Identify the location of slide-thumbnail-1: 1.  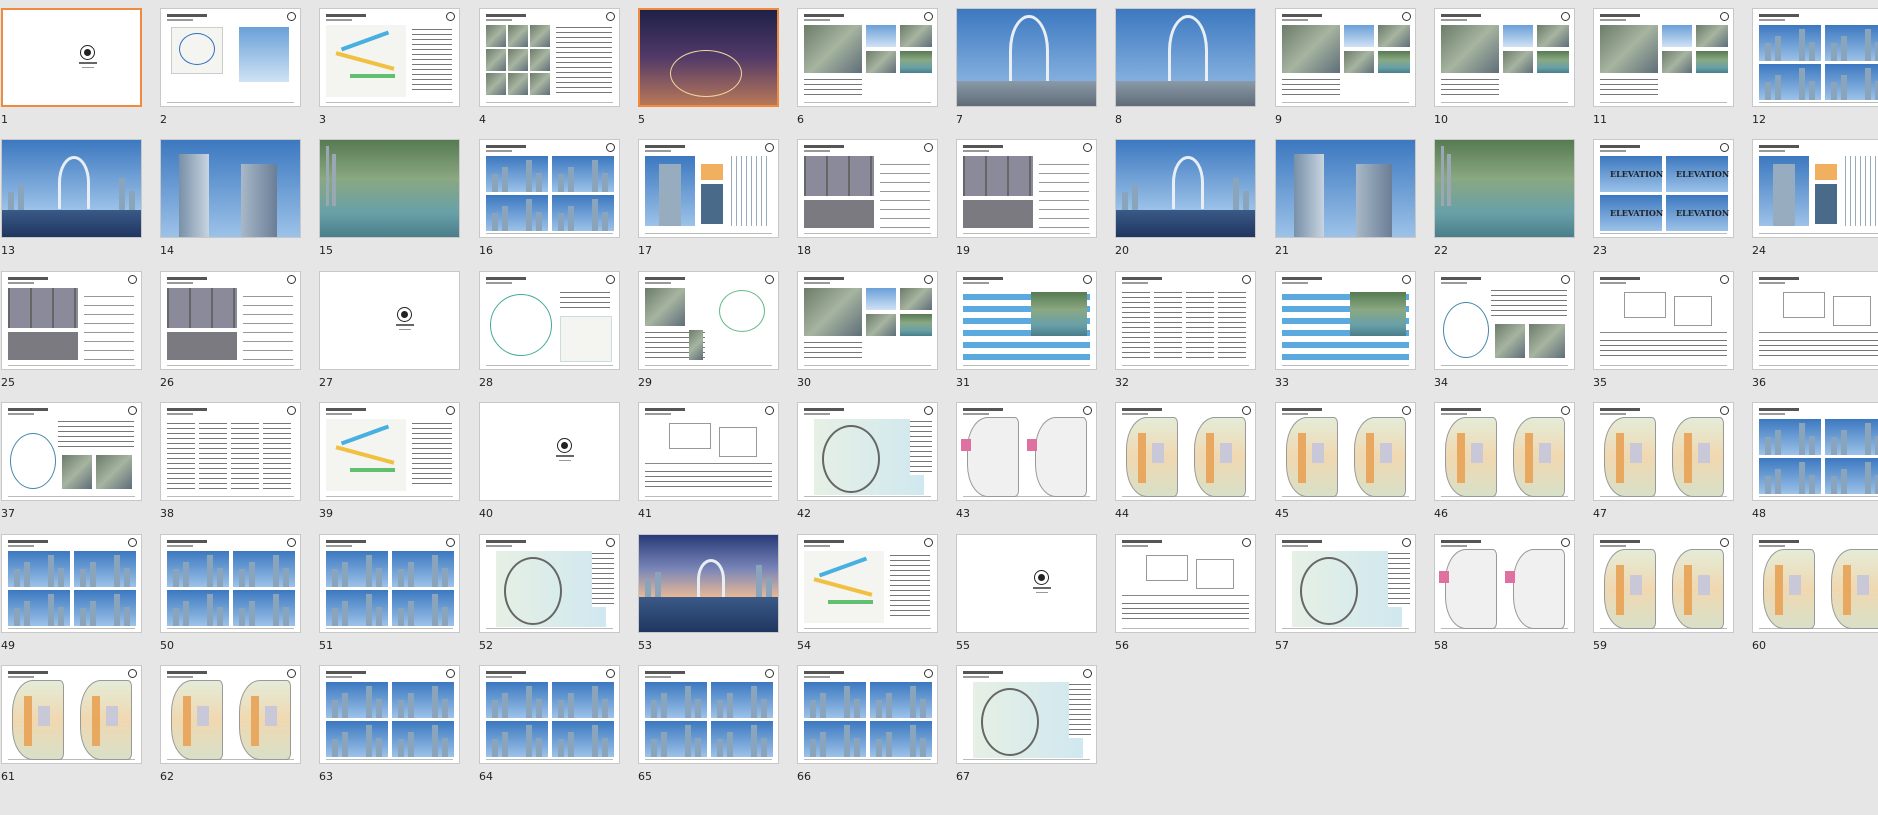
(71, 68).